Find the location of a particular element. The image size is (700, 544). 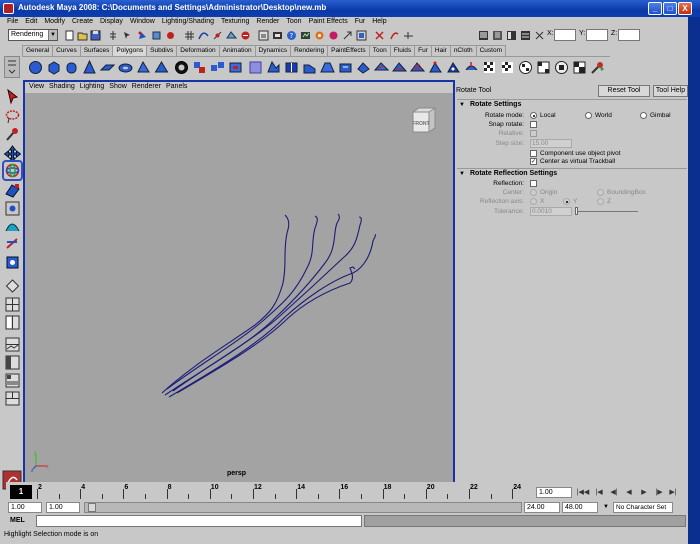

tool-settings-toggle-icon is located at coordinates (511, 35).